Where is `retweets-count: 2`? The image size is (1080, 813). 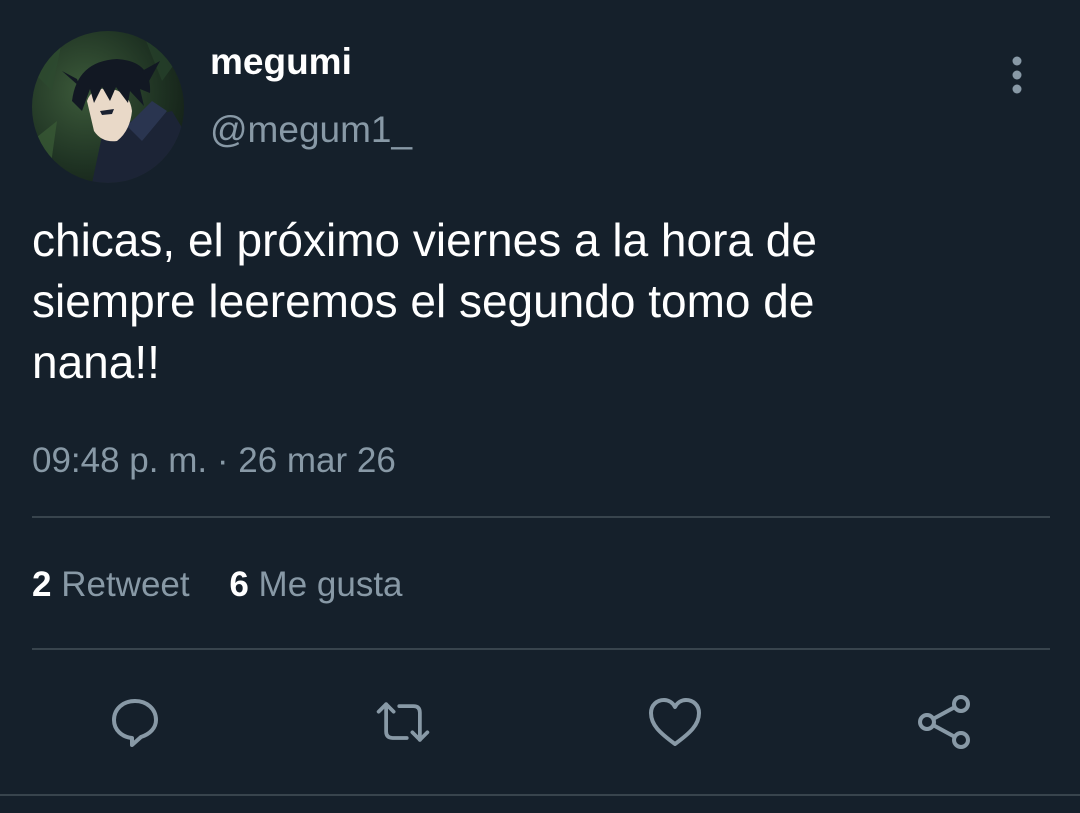 retweets-count: 2 is located at coordinates (42, 584).